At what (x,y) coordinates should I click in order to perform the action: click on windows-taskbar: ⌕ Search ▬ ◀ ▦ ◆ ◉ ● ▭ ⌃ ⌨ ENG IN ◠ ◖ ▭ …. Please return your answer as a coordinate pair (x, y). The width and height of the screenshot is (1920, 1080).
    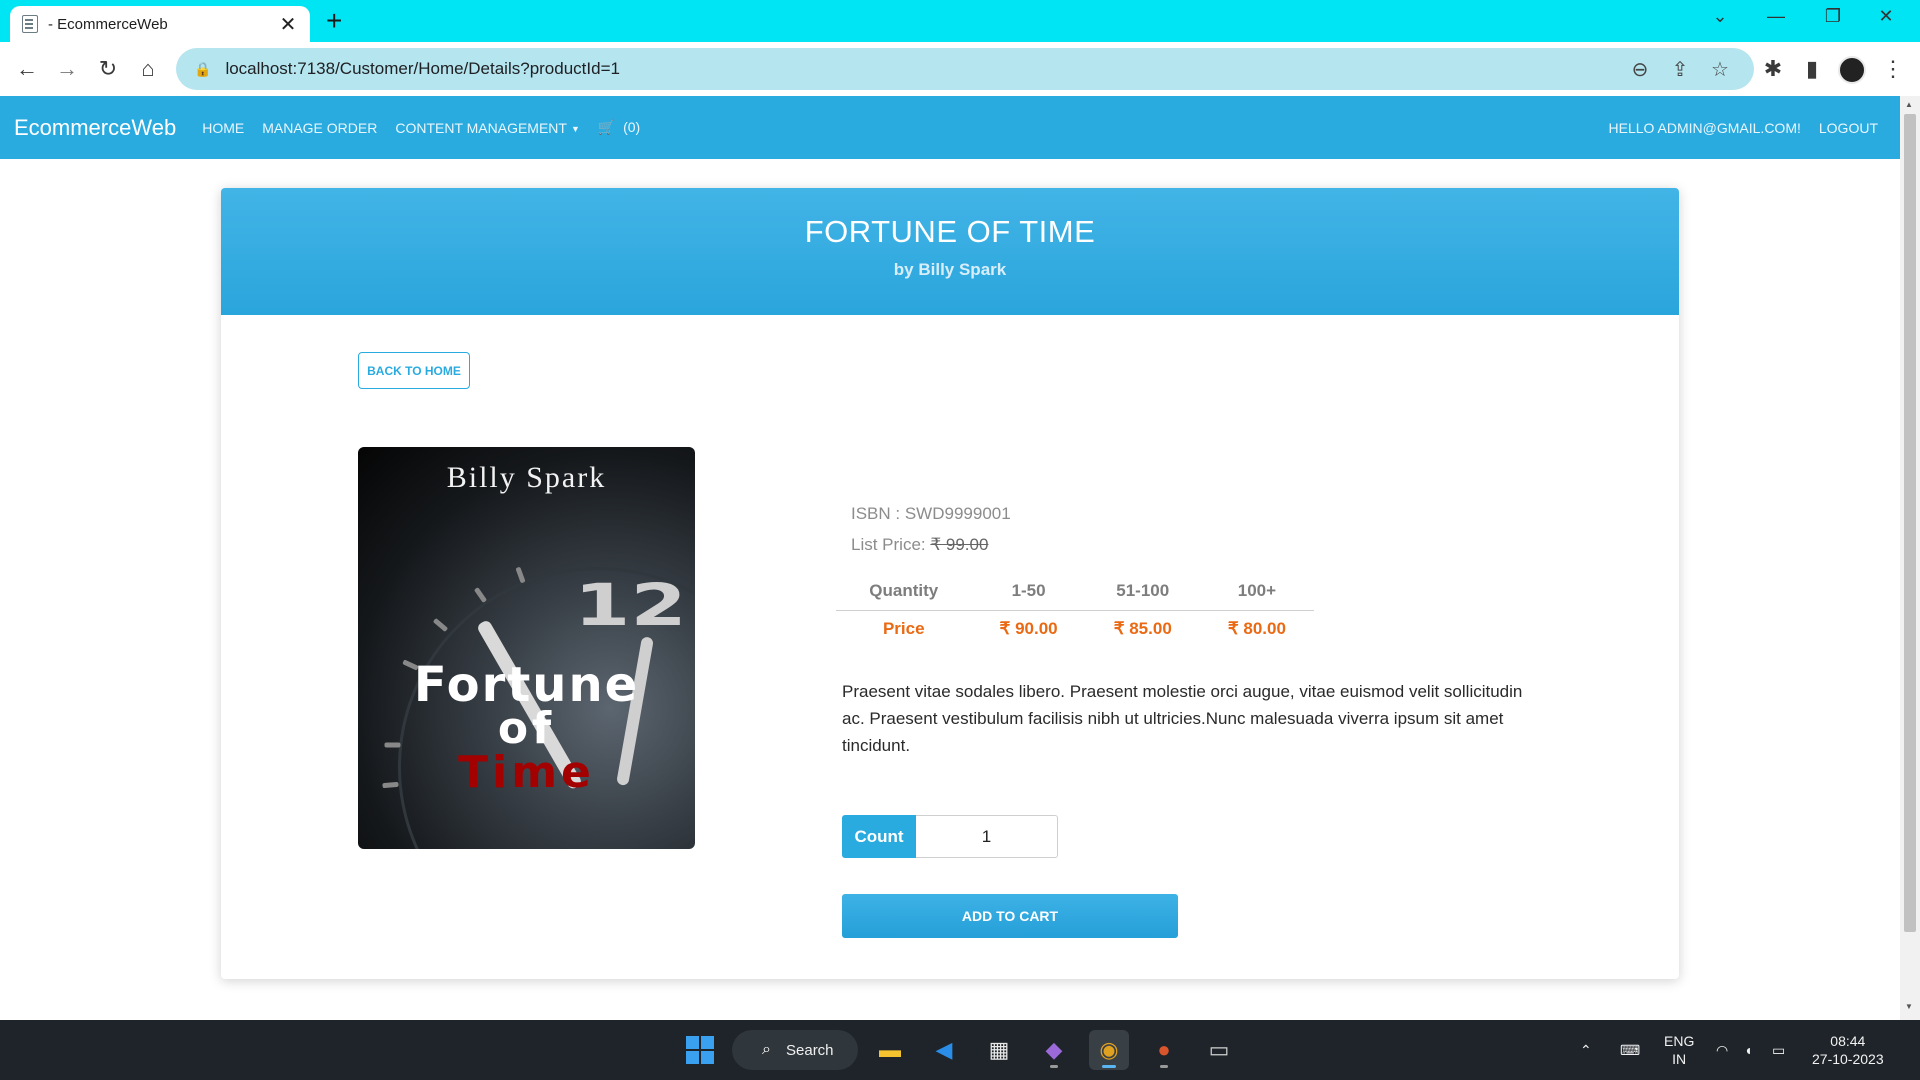
    Looking at the image, I should click on (960, 1050).